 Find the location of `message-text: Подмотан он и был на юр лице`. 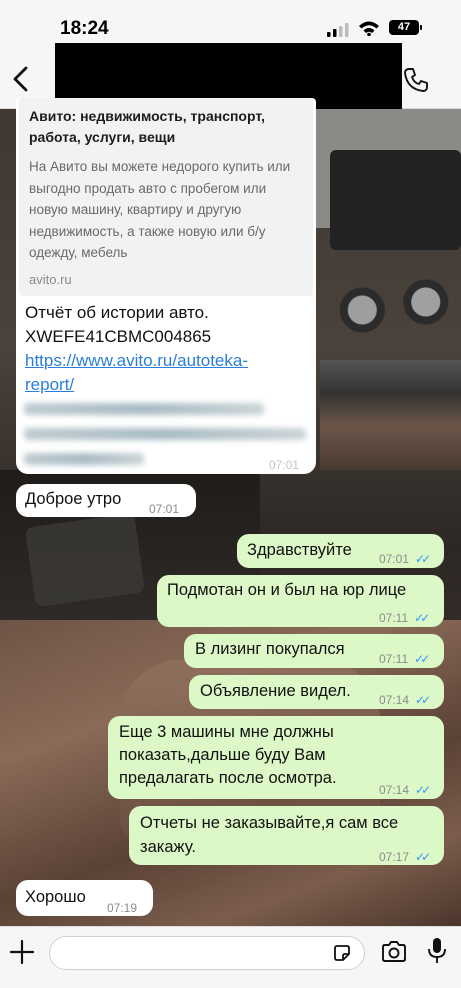

message-text: Подмотан он и был на юр лице is located at coordinates (287, 590).